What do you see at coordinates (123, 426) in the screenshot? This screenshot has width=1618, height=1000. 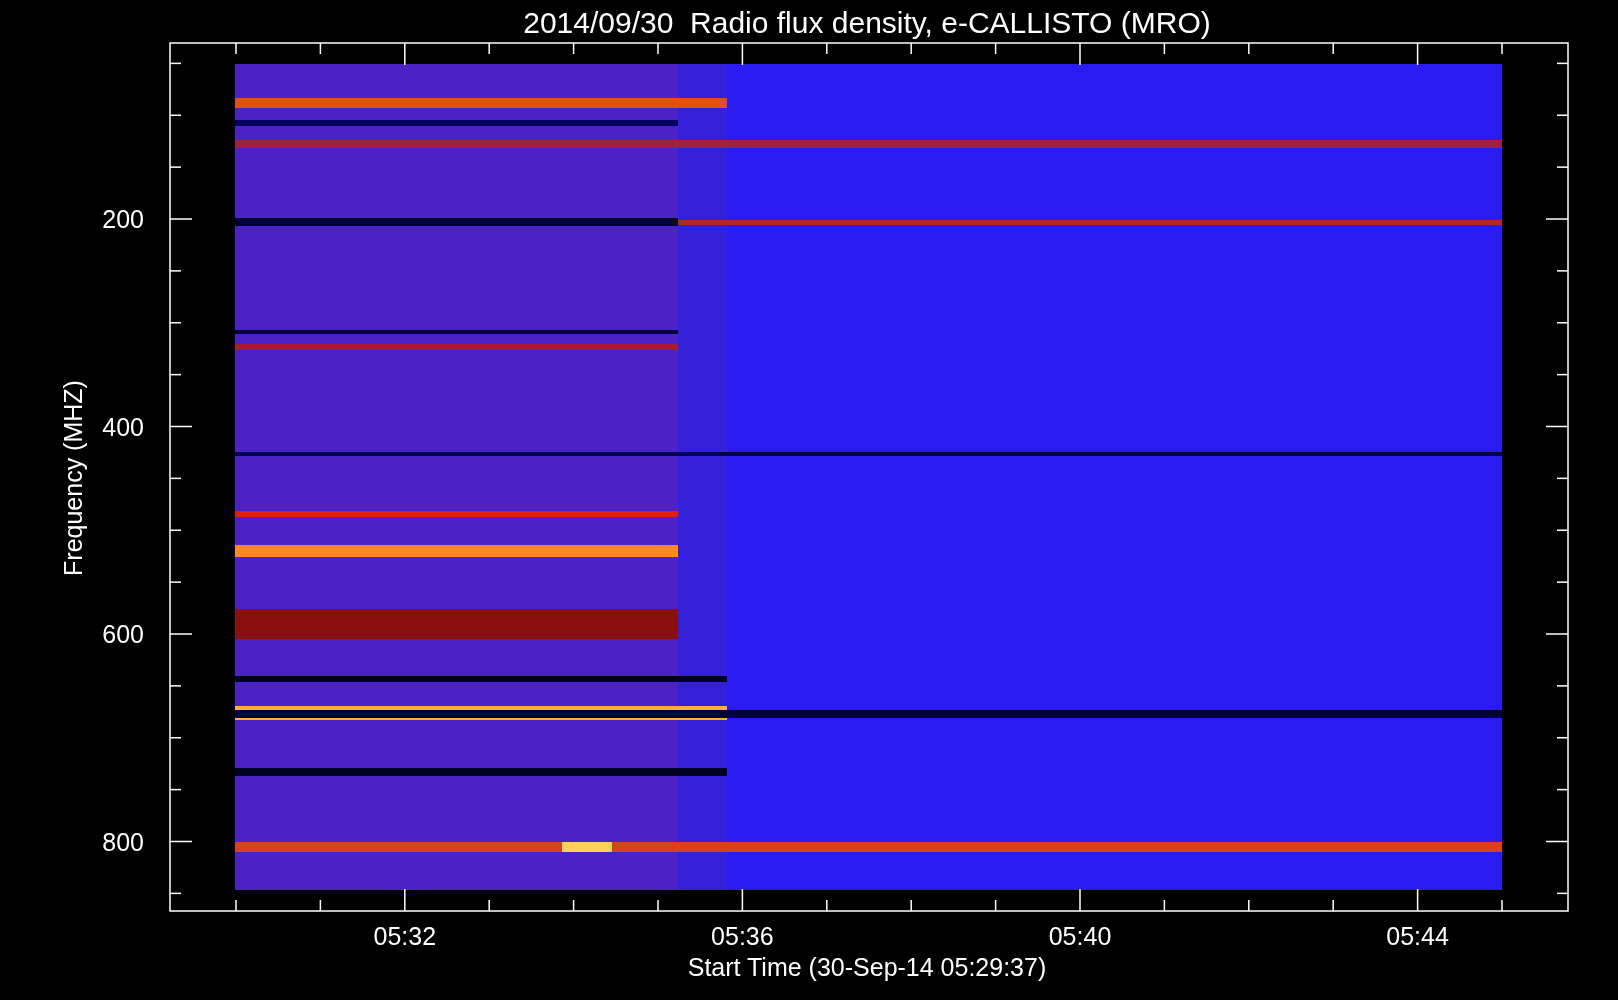 I see `y-tick-label: 400` at bounding box center [123, 426].